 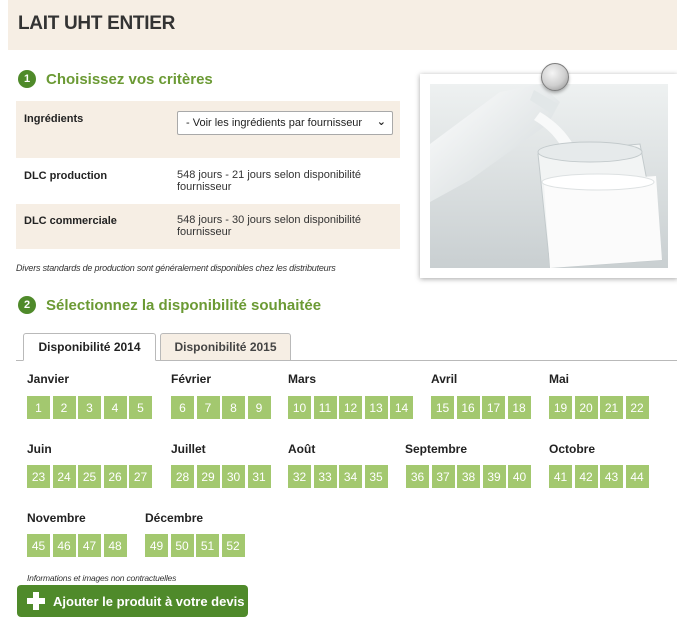 What do you see at coordinates (129, 79) in the screenshot?
I see `step-title: Choisissez vos critères` at bounding box center [129, 79].